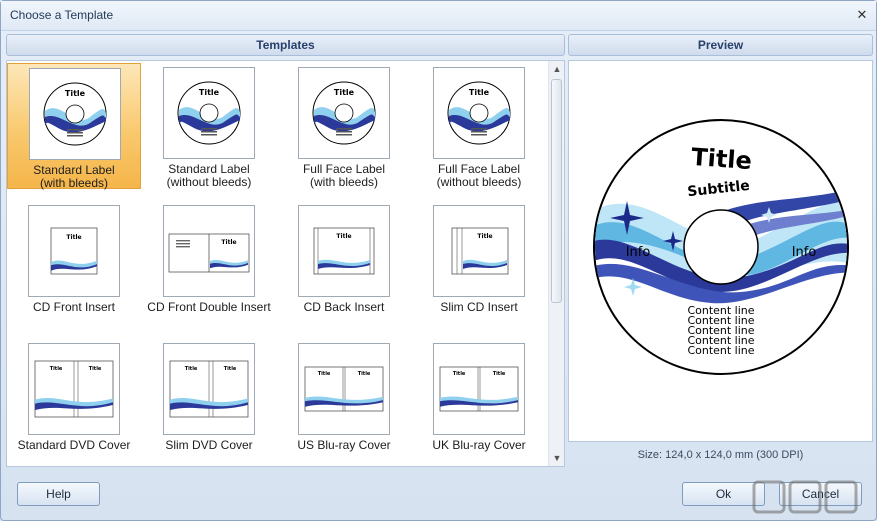  Describe the element at coordinates (556, 458) in the screenshot. I see `scroll-down-icon: ▼` at that location.